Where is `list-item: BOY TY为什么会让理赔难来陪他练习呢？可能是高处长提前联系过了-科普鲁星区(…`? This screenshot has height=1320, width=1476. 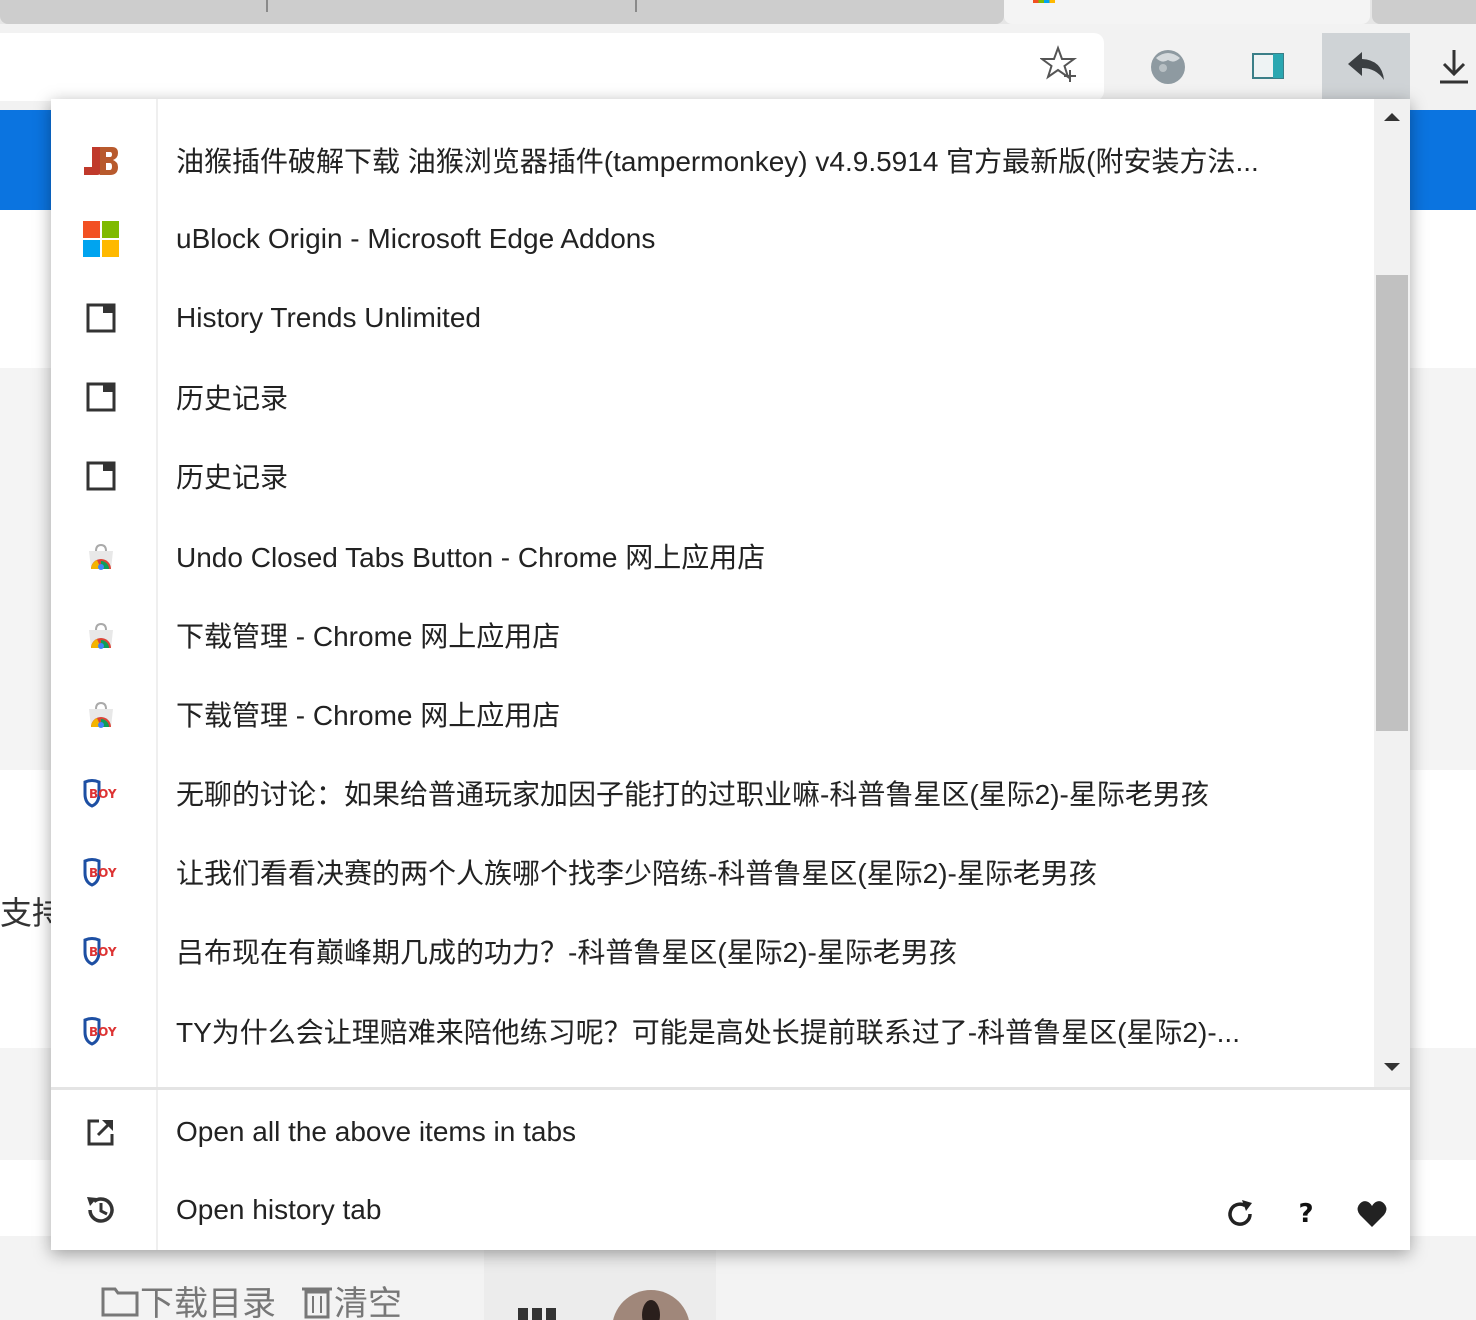 list-item: BOY TY为什么会让理赔难来陪他练习呢？可能是高处长提前联系过了-科普鲁星区(… is located at coordinates (712, 1030).